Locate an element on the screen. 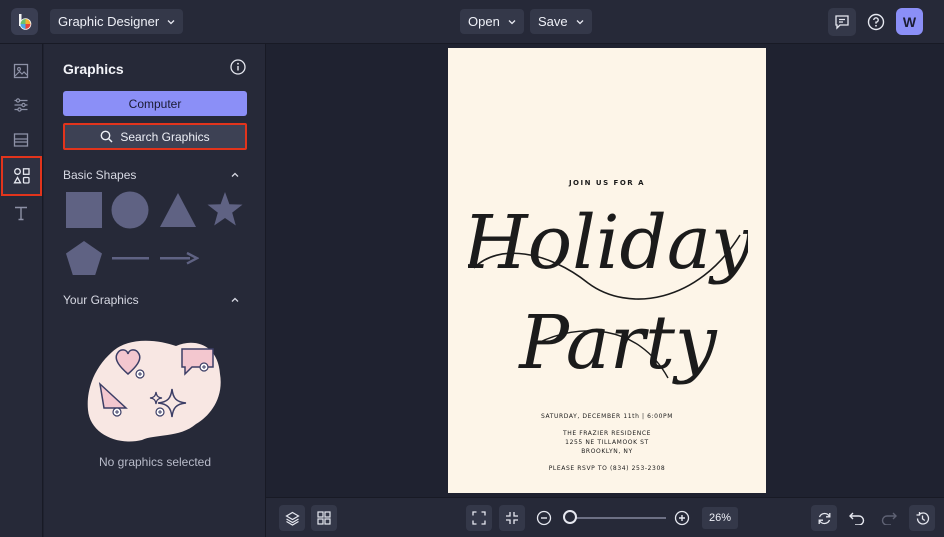  info-icon is located at coordinates (238, 67).